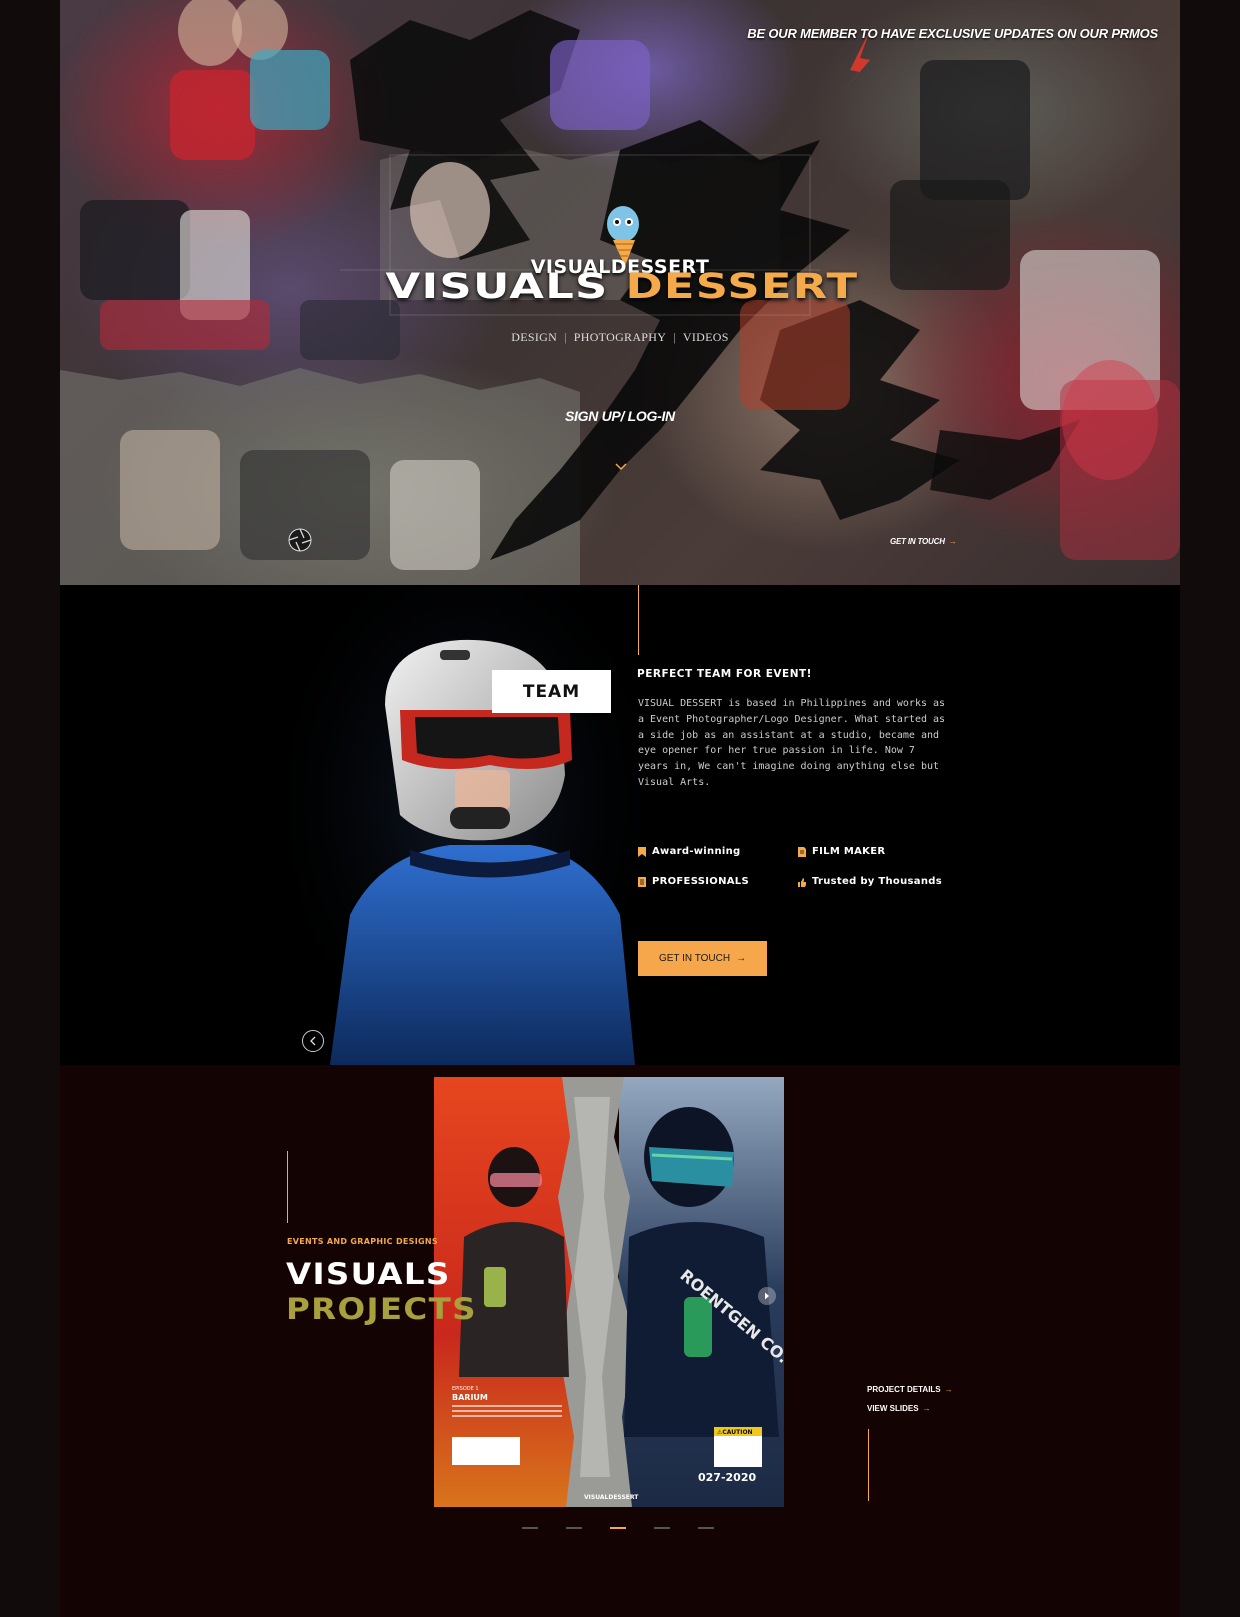 This screenshot has width=1240, height=1617. I want to click on projects-title-line2: PROJECTS, so click(381, 1309).